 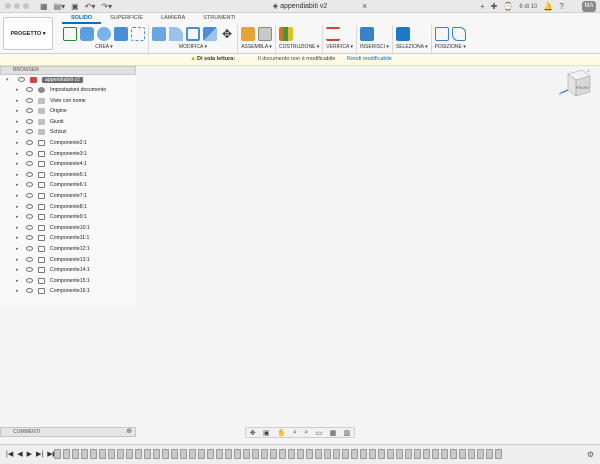 I want to click on extrude-icon, so click(x=87, y=33).